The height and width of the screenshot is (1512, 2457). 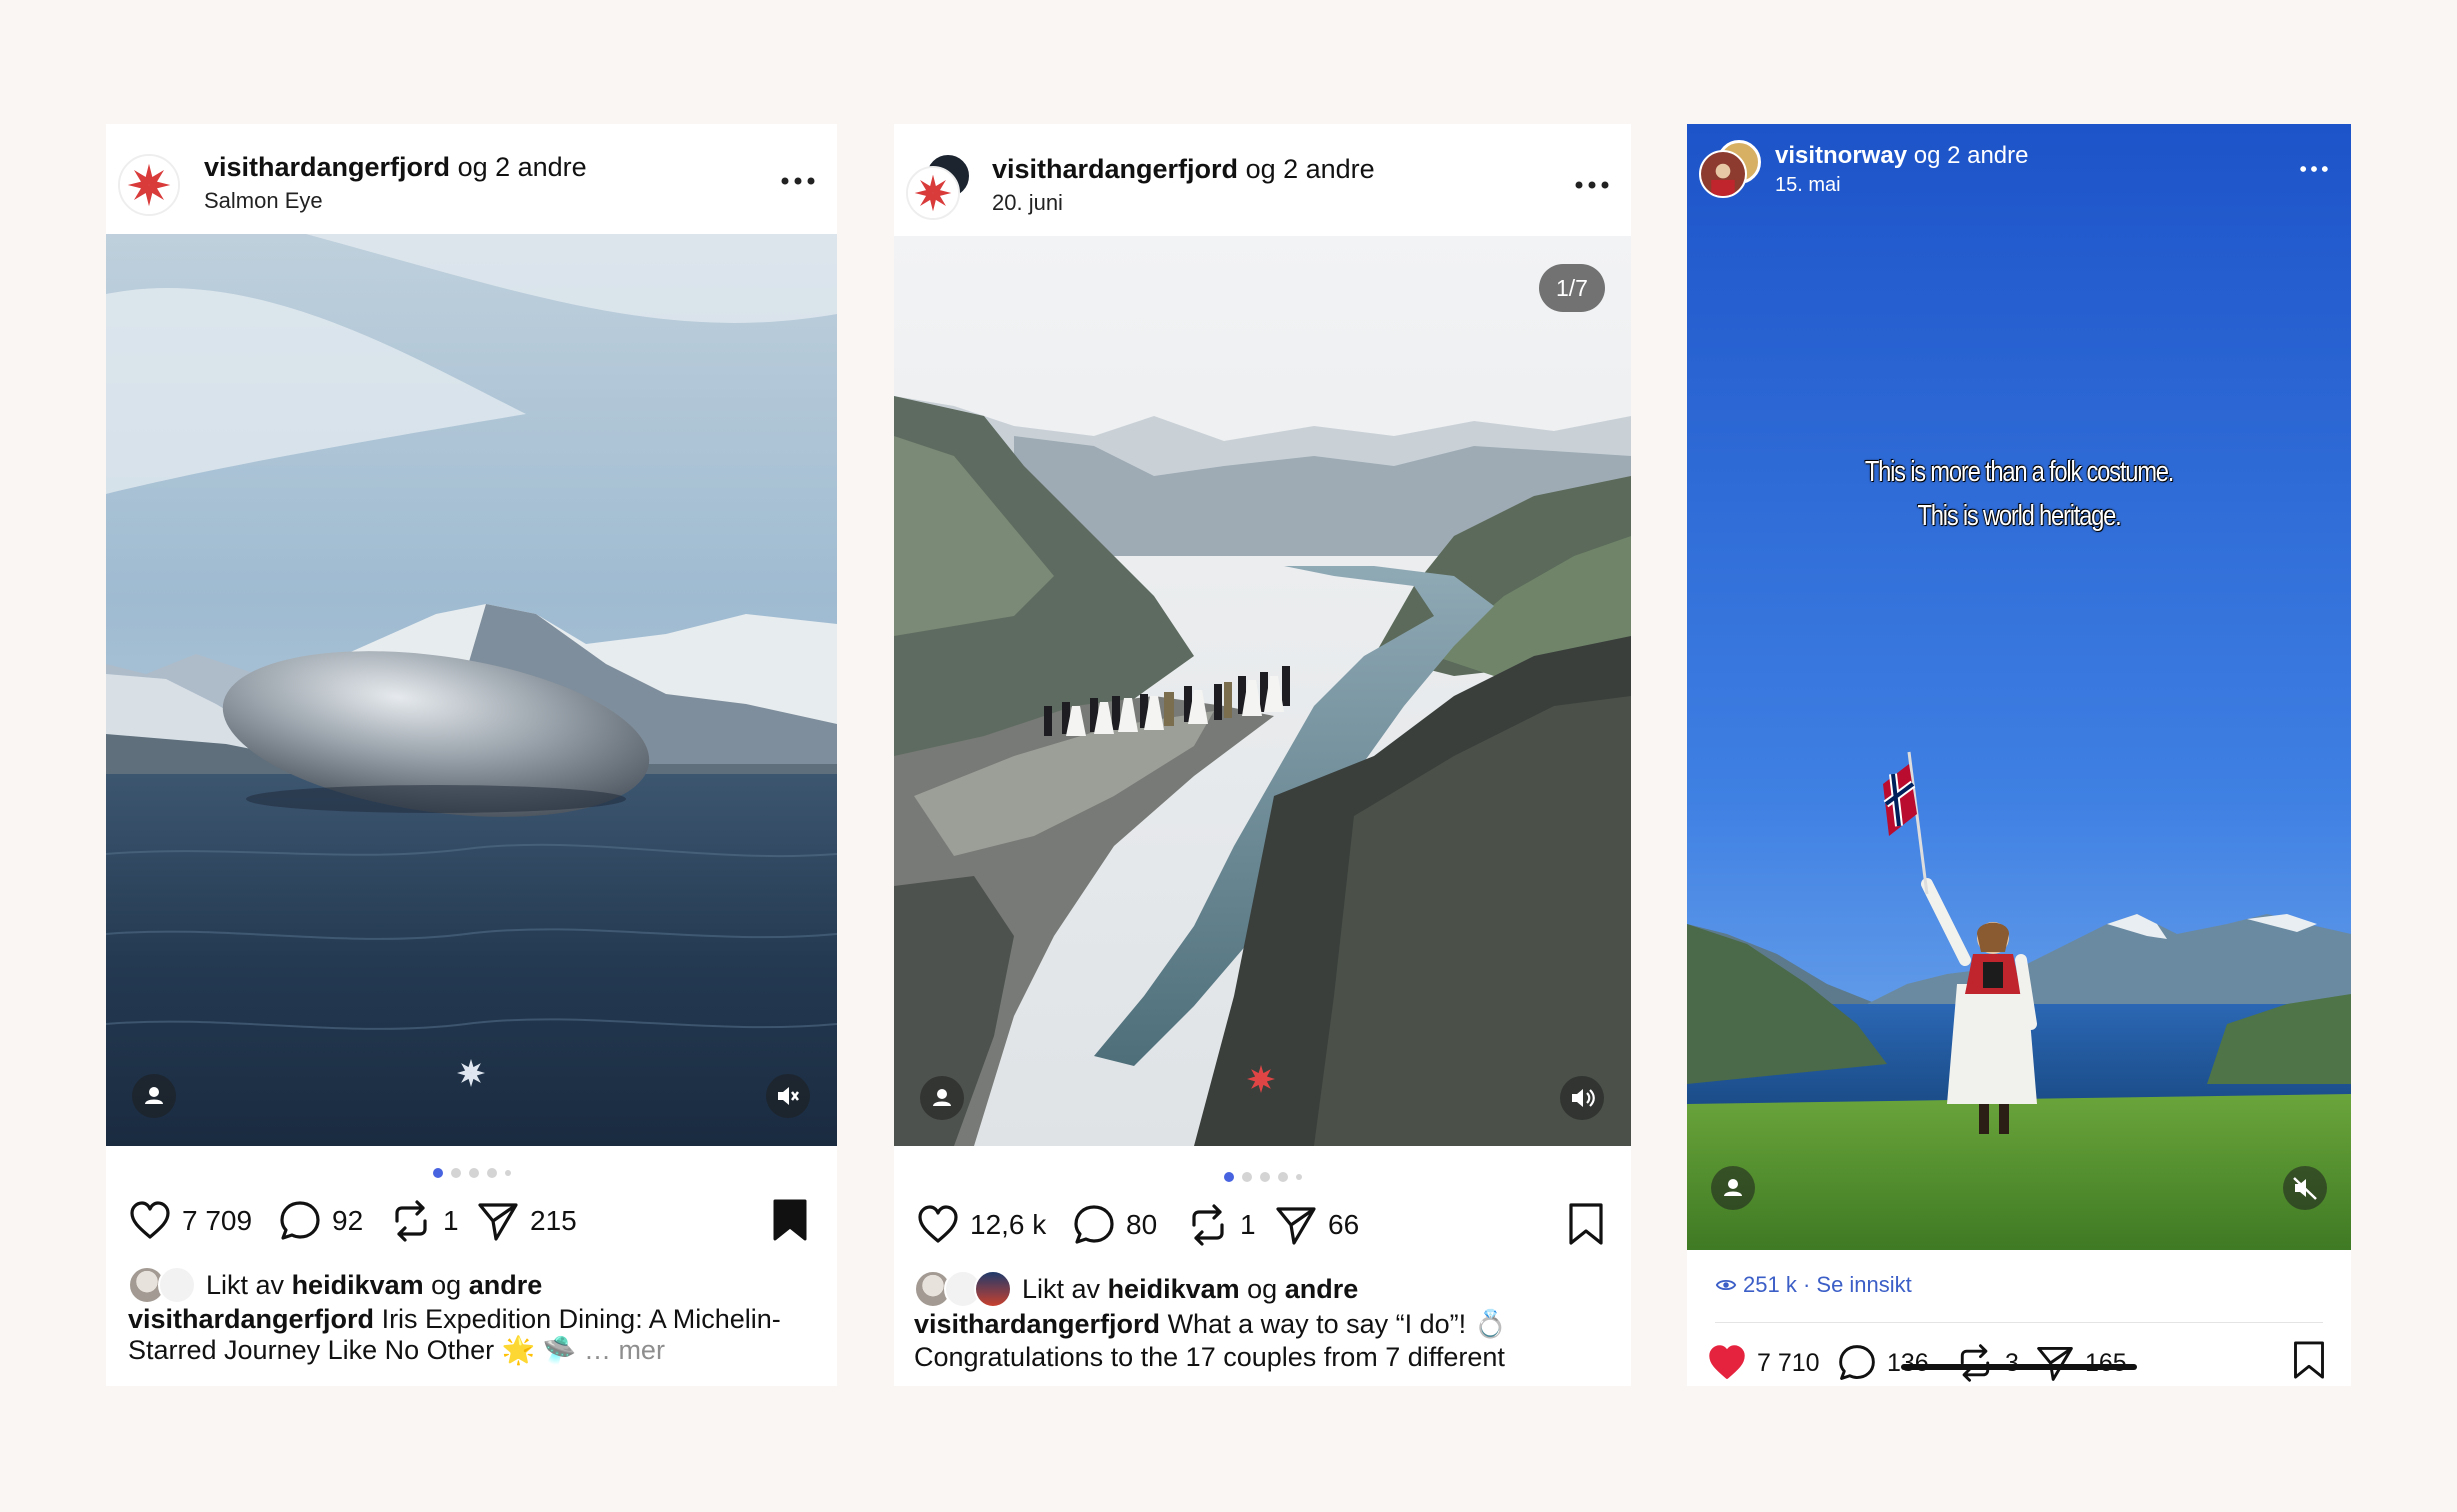 What do you see at coordinates (1344, 1224) in the screenshot?
I see `share-count: 66` at bounding box center [1344, 1224].